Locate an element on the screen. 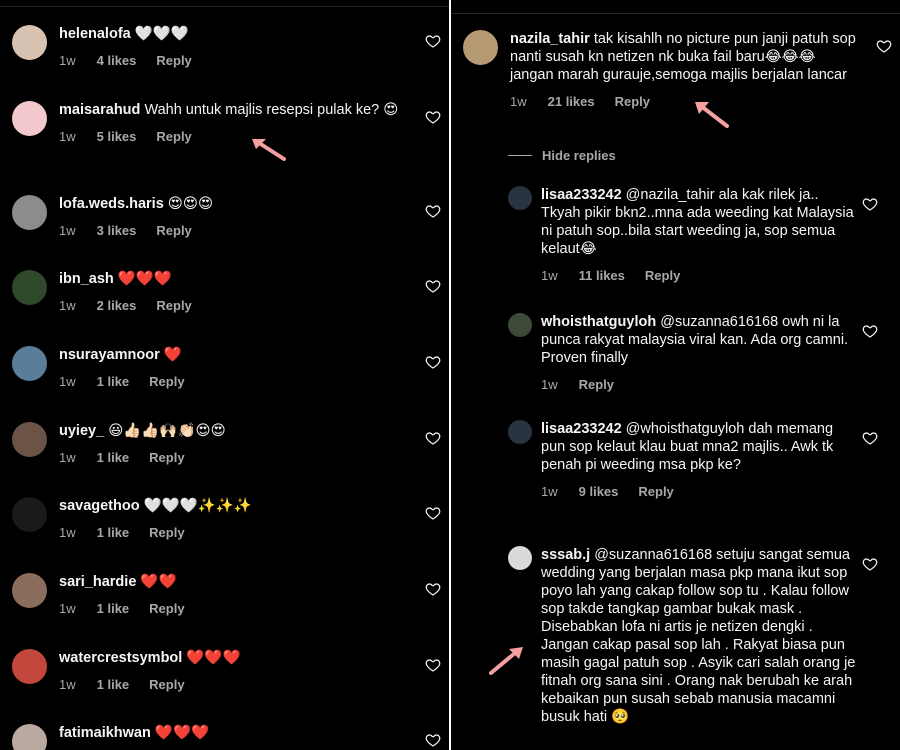 The image size is (900, 750). comment-text: ❤️ is located at coordinates (172, 355).